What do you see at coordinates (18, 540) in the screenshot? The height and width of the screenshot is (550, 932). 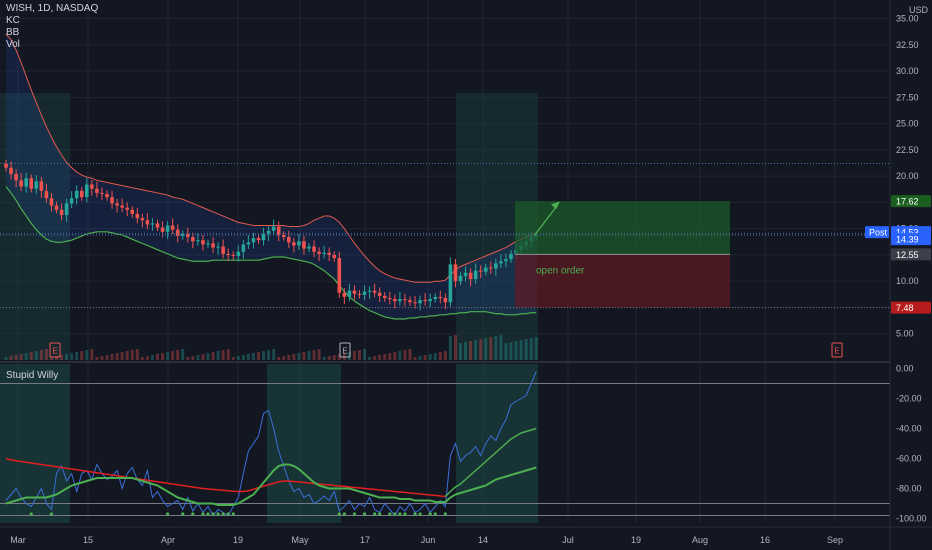 I see `time-tick-label: Mar` at bounding box center [18, 540].